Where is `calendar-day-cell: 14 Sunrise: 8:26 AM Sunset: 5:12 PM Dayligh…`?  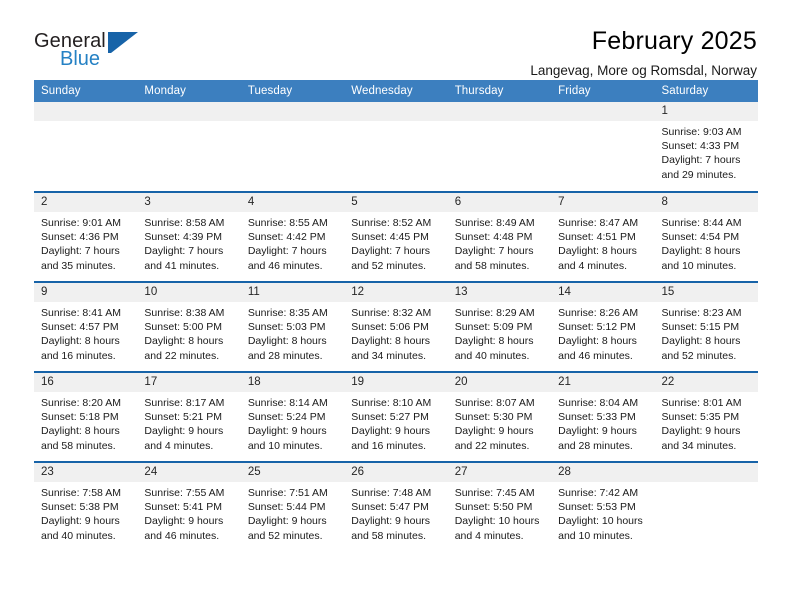 calendar-day-cell: 14 Sunrise: 8:26 AM Sunset: 5:12 PM Dayligh… is located at coordinates (603, 326).